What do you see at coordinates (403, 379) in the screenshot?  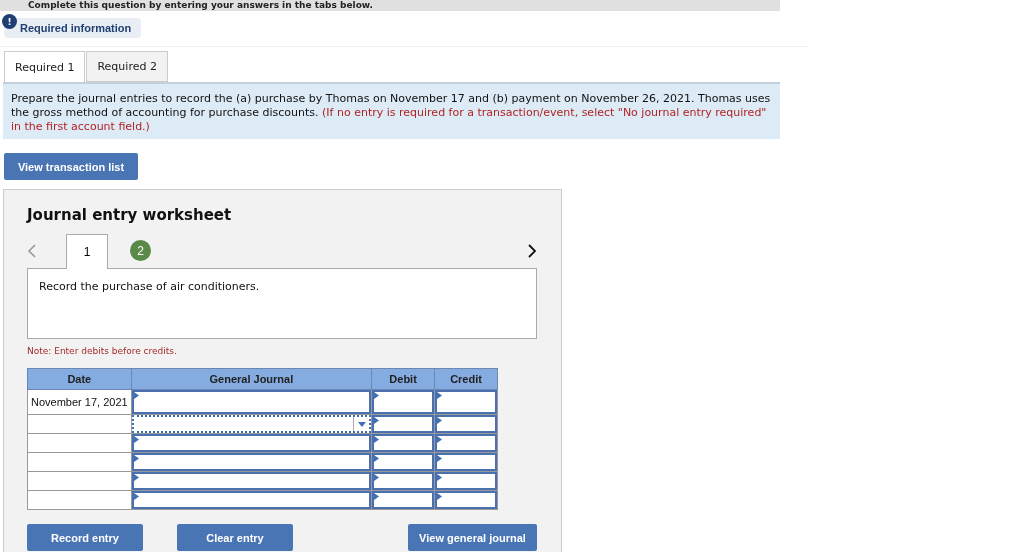 I see `column-header: Debit` at bounding box center [403, 379].